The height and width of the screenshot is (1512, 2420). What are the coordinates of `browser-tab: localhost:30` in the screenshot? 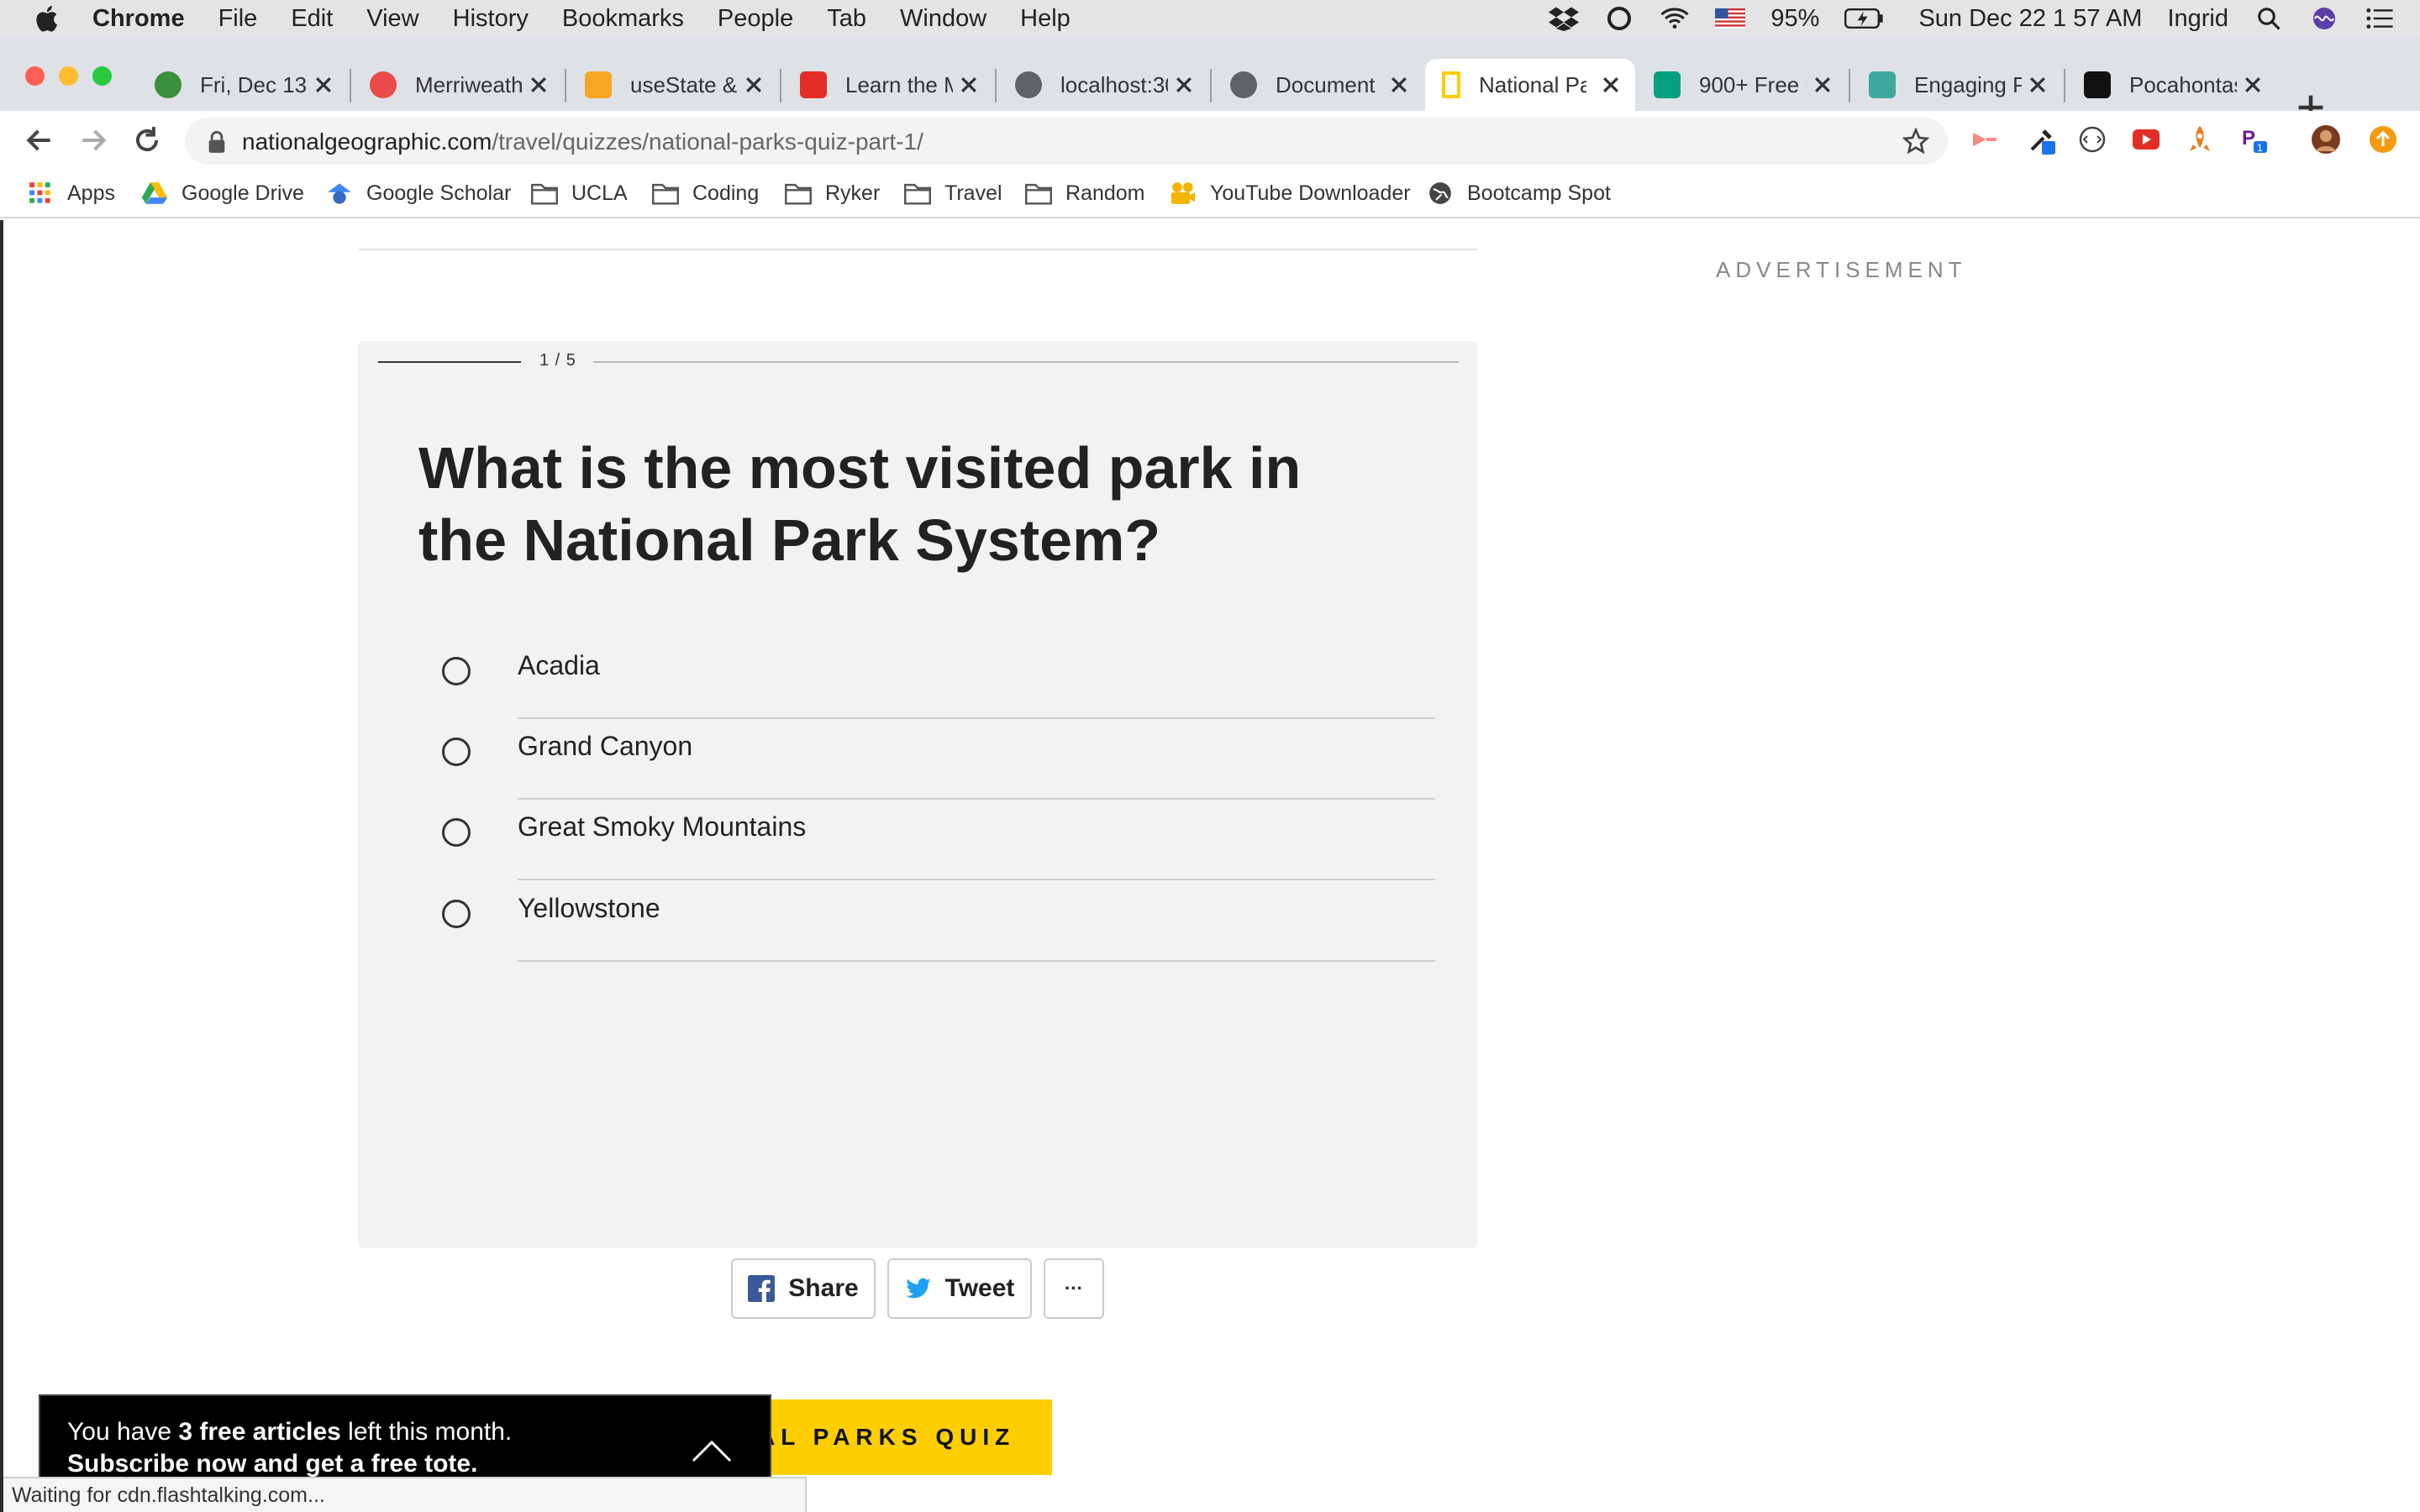 It's located at (1103, 85).